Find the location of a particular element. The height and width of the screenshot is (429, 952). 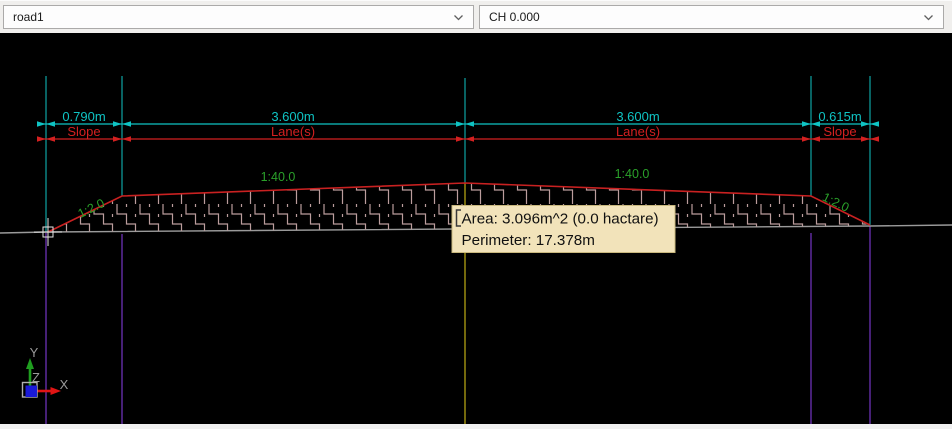

tooltip-perimeter-text: Perimeter: 17.378m is located at coordinates (528, 240).